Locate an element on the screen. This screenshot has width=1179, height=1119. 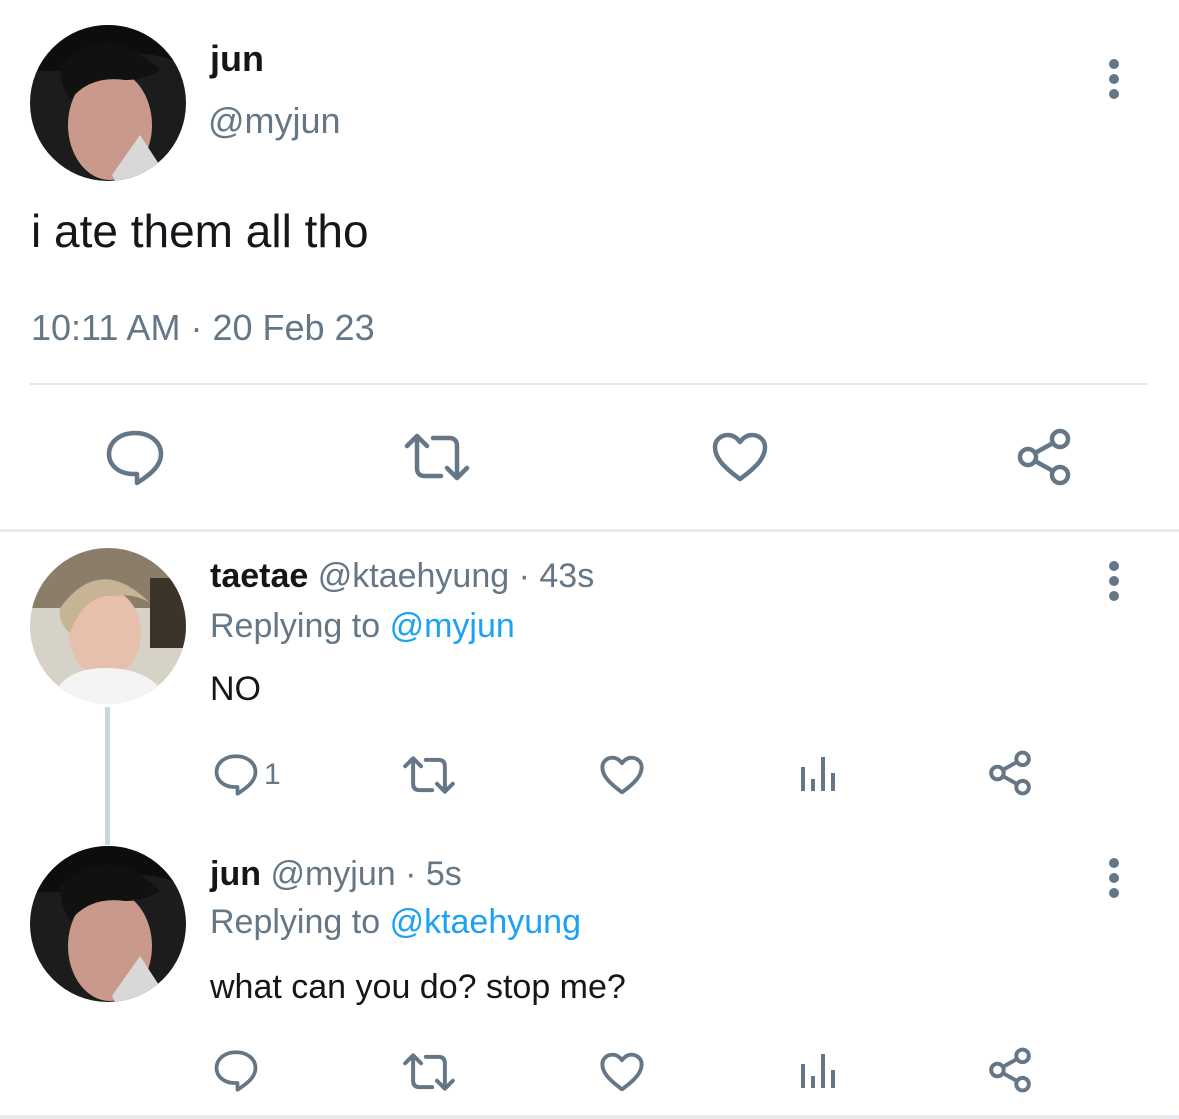
reply-text: NO is located at coordinates (235, 689).